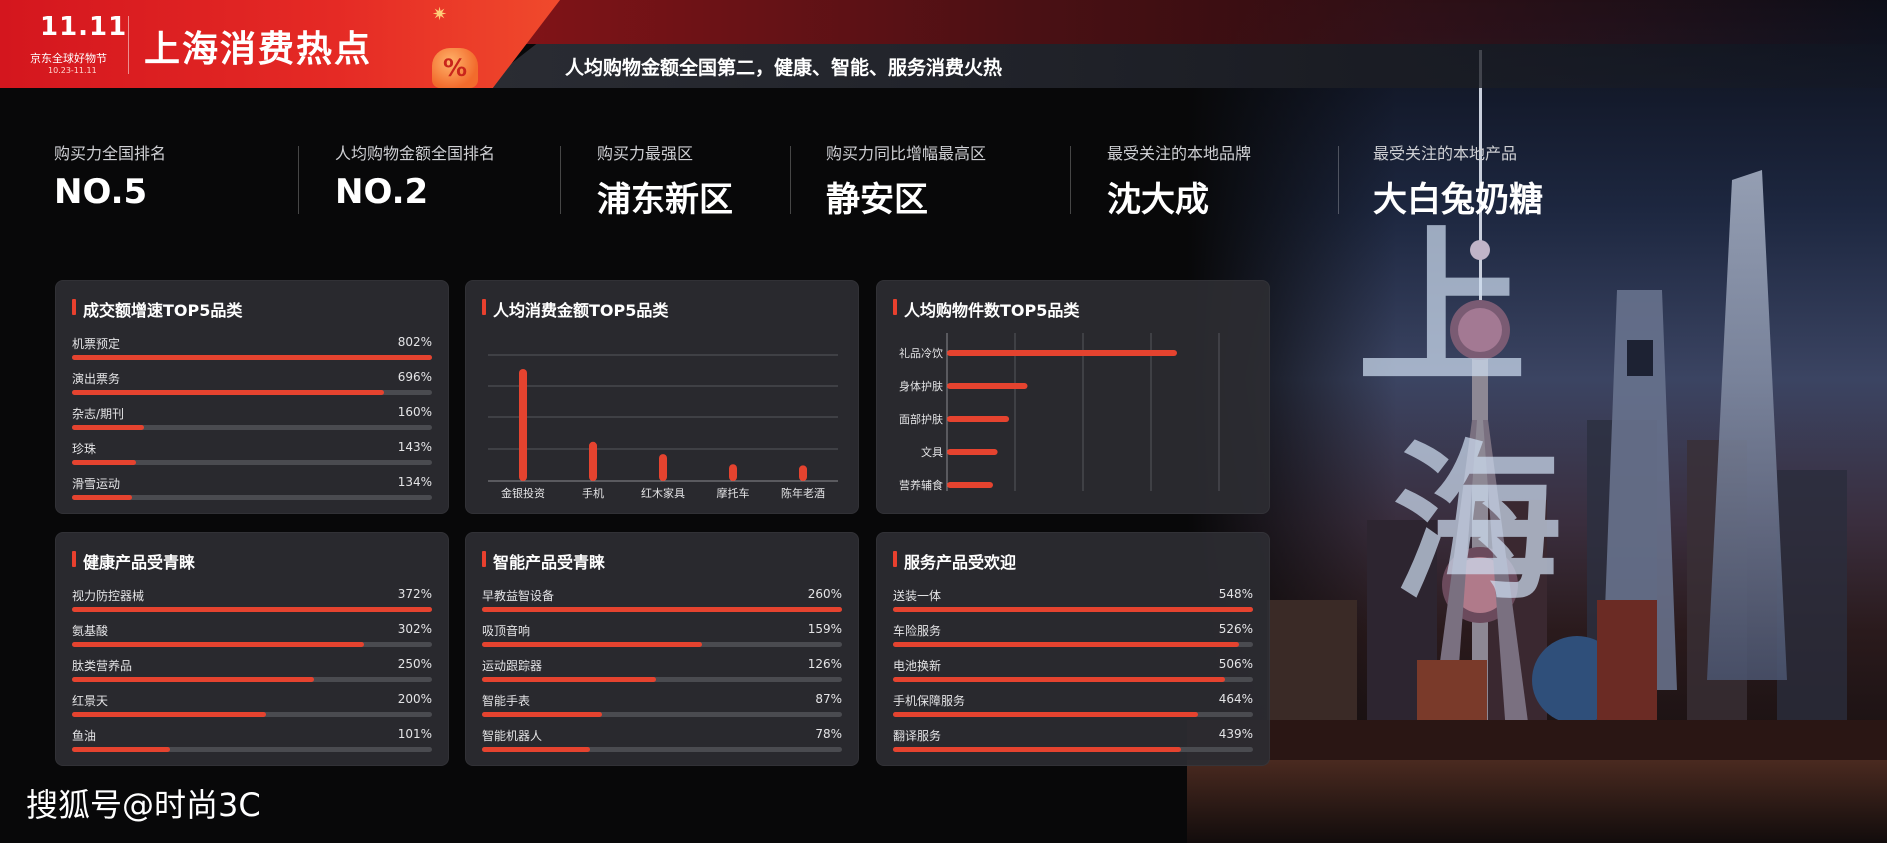  I want to click on value-label: 200%, so click(414, 699).